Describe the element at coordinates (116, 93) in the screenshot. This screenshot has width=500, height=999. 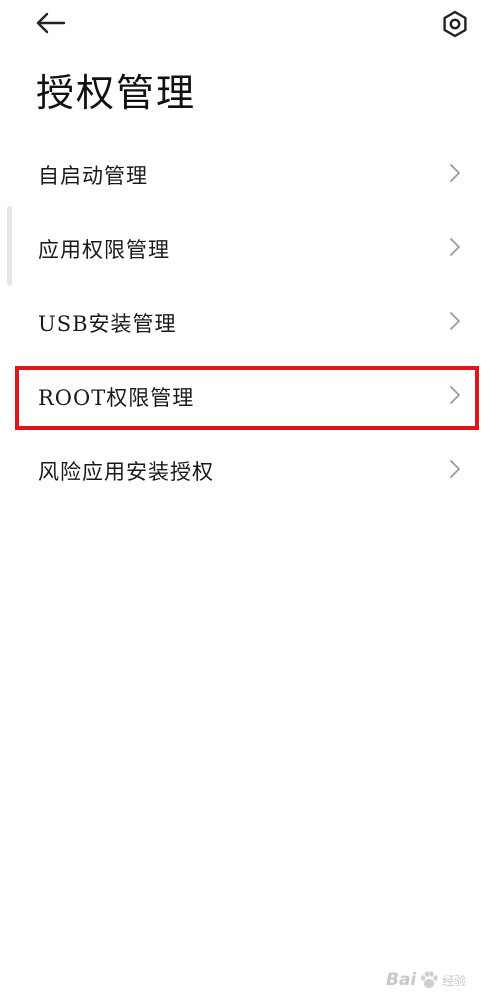
I see `page-title: 授权管理` at that location.